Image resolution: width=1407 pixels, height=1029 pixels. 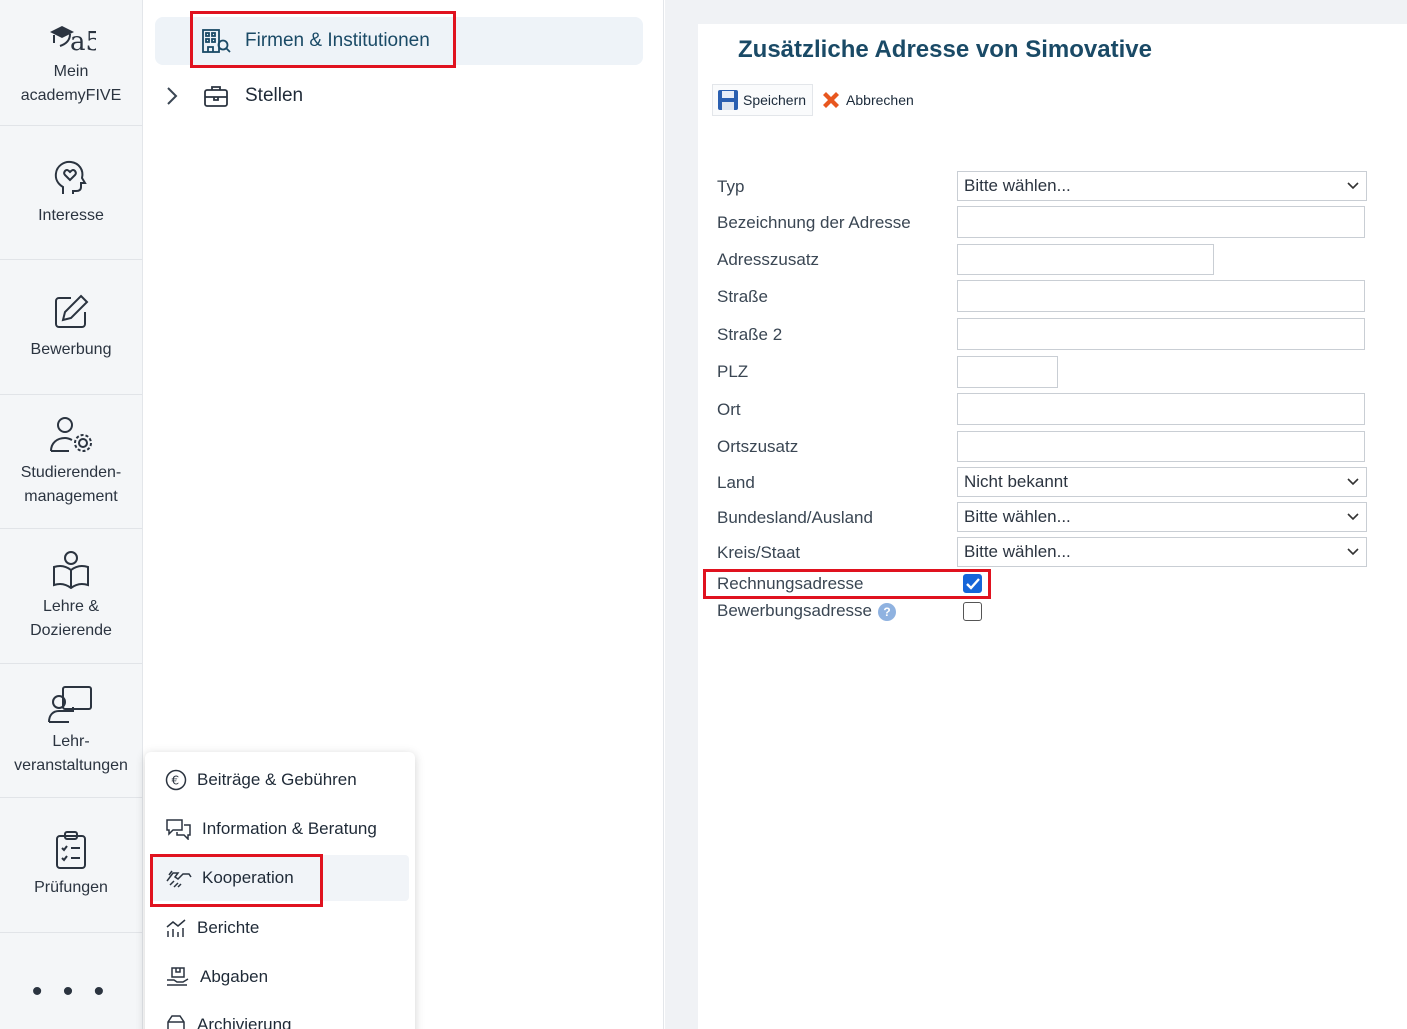 I want to click on cancel-x-icon, so click(x=831, y=100).